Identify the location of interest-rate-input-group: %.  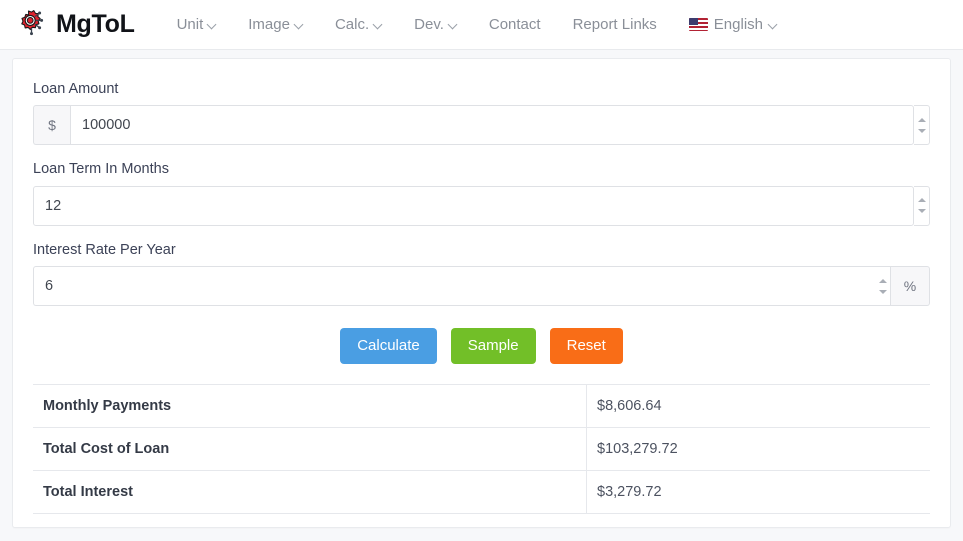
(481, 286).